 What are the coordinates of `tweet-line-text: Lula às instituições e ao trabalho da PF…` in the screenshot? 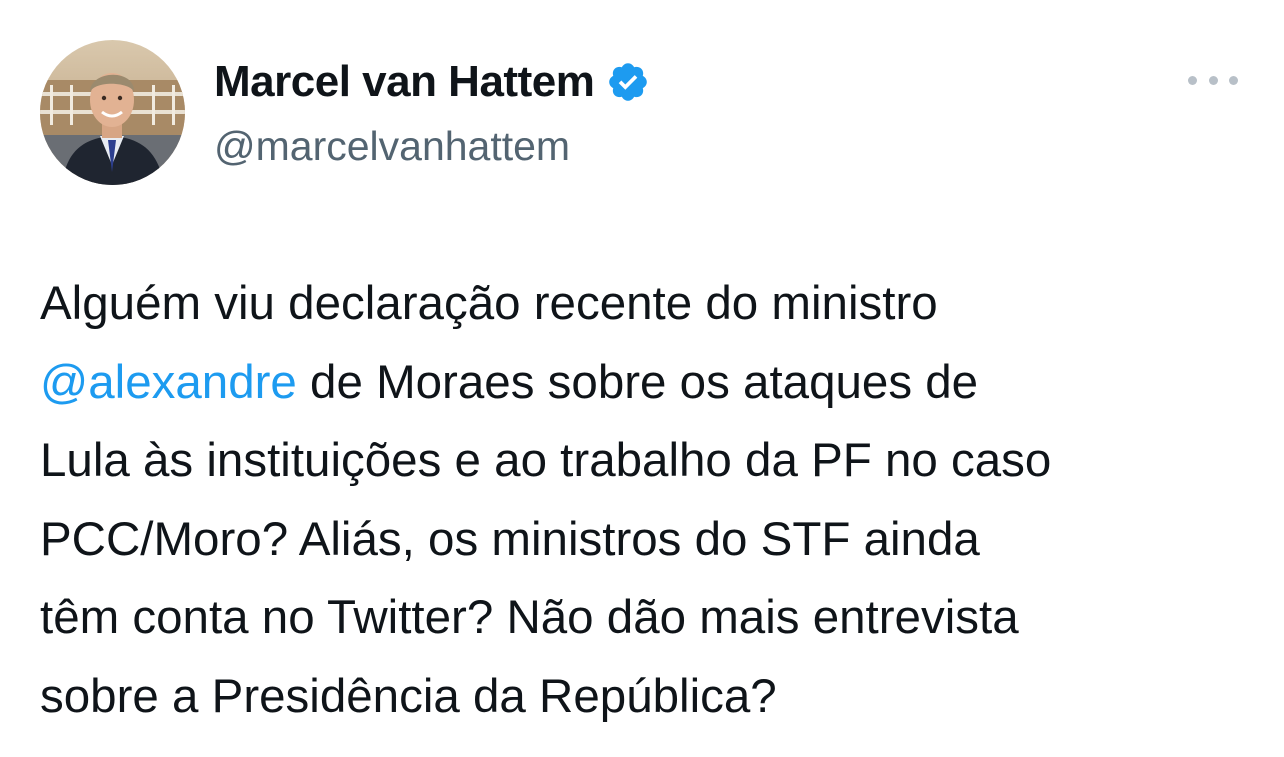 It's located at (546, 460).